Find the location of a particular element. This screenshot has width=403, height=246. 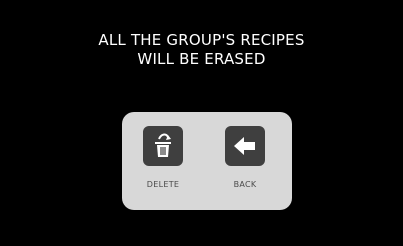

delete-tile is located at coordinates (163, 146).